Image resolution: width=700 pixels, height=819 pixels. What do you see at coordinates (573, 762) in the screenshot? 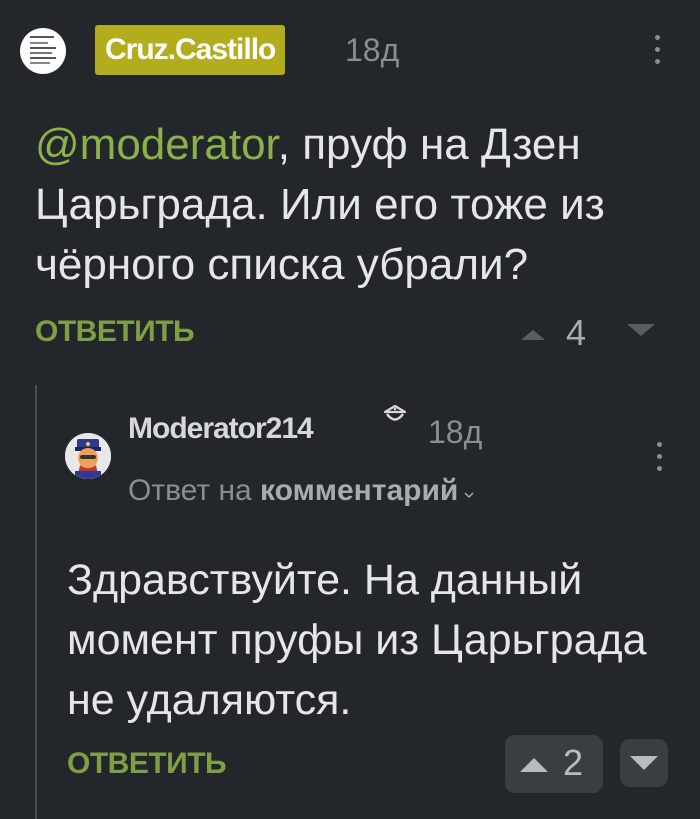
I see `vote-count: 2` at bounding box center [573, 762].